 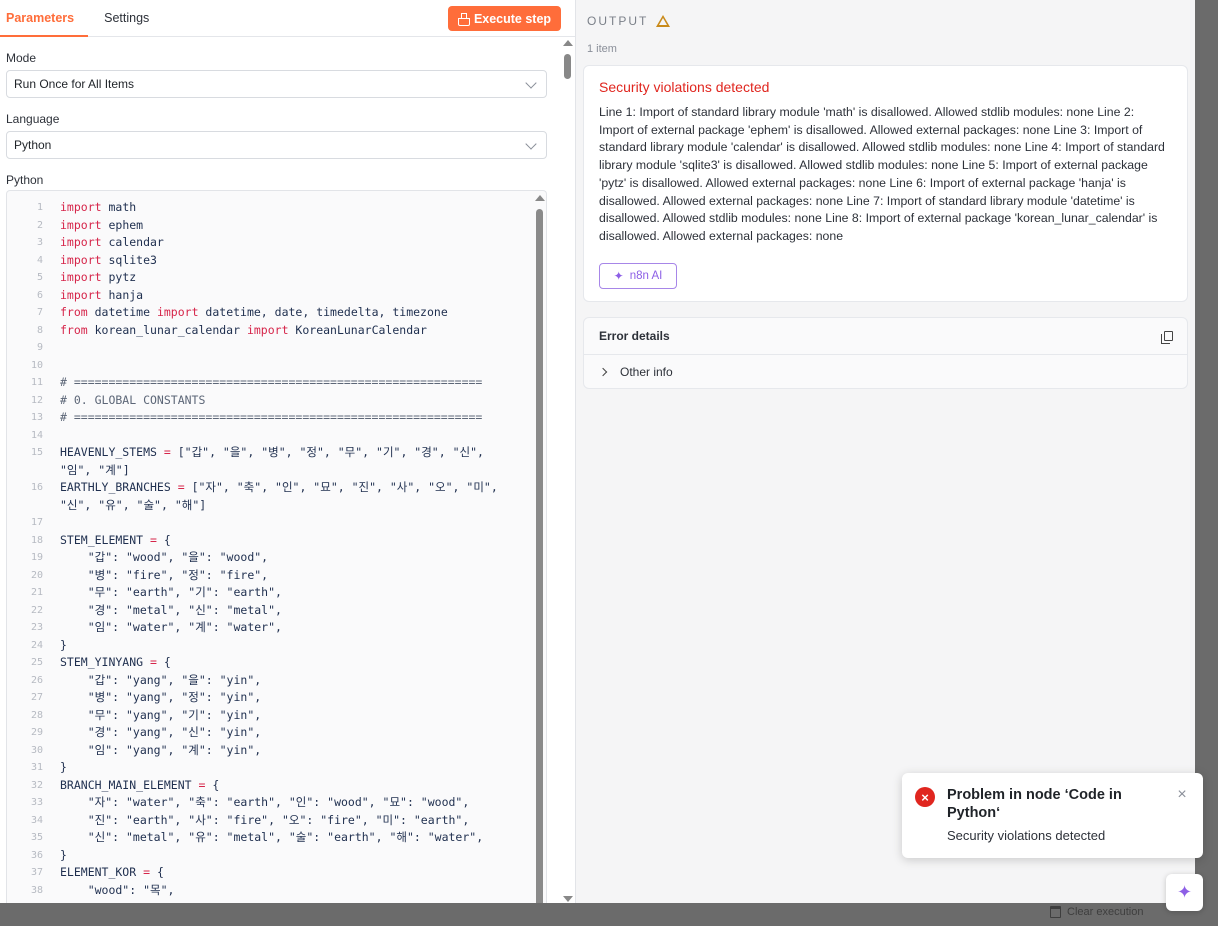 I want to click on code-token: math, so click(x=119, y=207).